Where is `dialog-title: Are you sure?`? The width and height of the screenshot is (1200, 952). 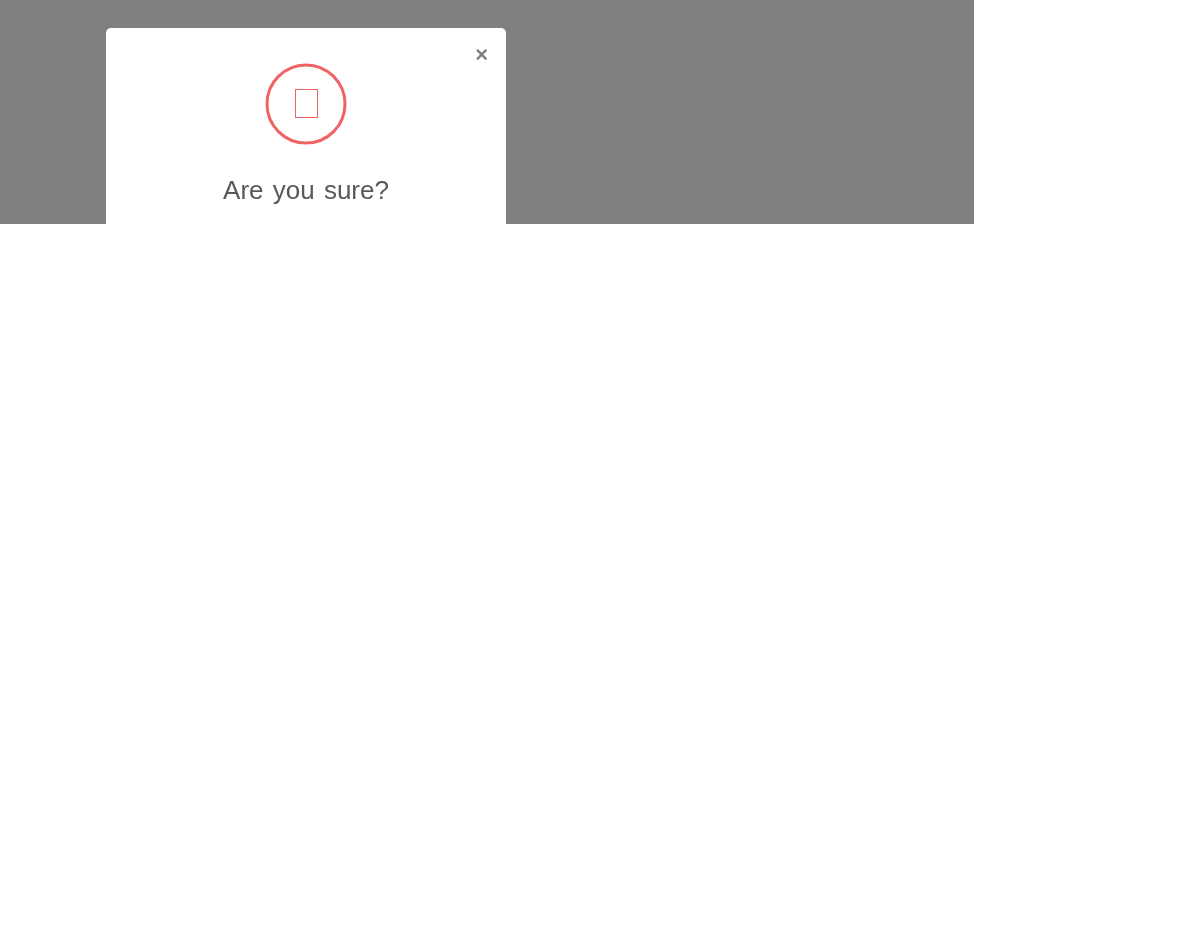
dialog-title: Are you sure? is located at coordinates (306, 190).